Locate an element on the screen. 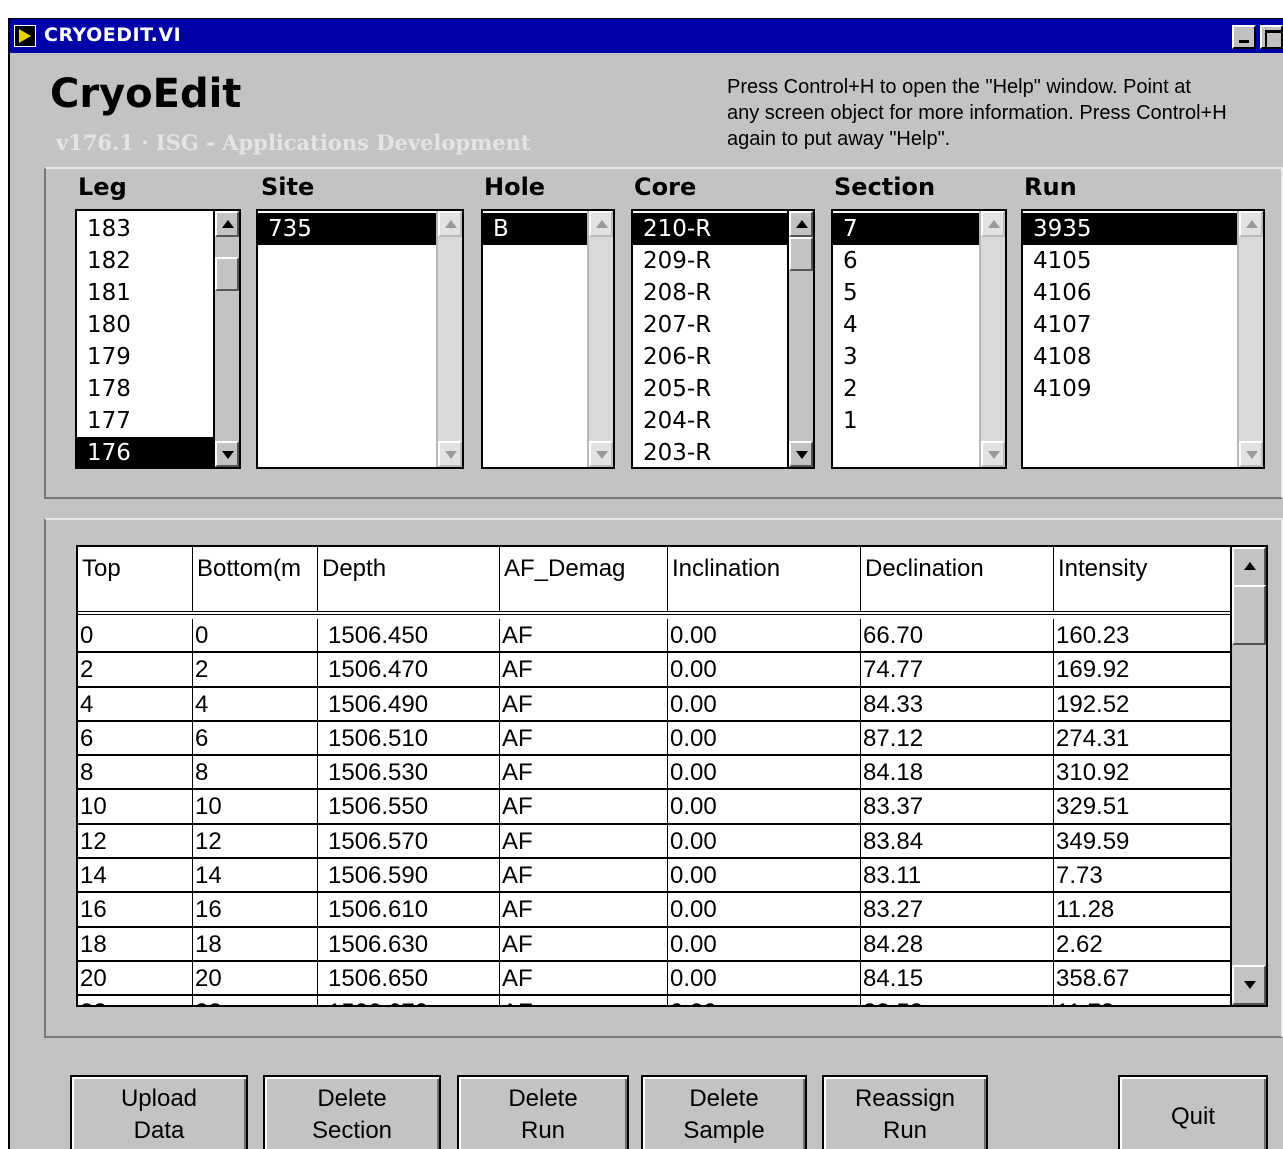 Image resolution: width=1283 pixels, height=1149 pixels. table-cell: 14 is located at coordinates (135, 875).